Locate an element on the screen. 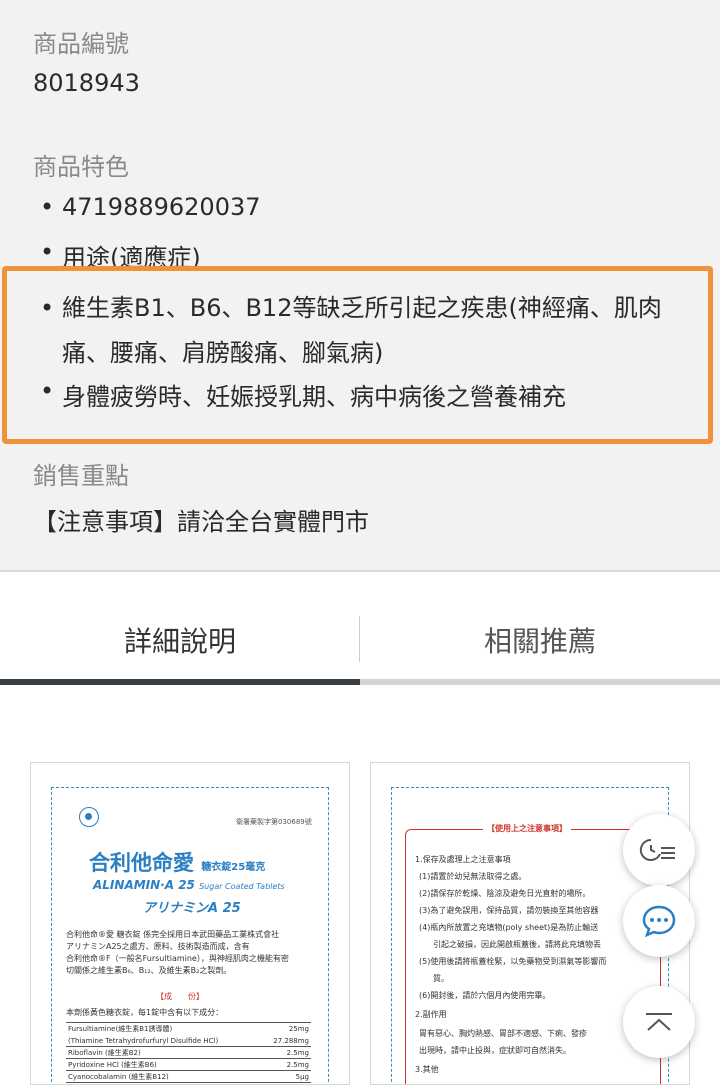  ingredient-intro: 本劑係黃色糖衣錠，每1錠中含有以下成分： is located at coordinates (145, 1012).